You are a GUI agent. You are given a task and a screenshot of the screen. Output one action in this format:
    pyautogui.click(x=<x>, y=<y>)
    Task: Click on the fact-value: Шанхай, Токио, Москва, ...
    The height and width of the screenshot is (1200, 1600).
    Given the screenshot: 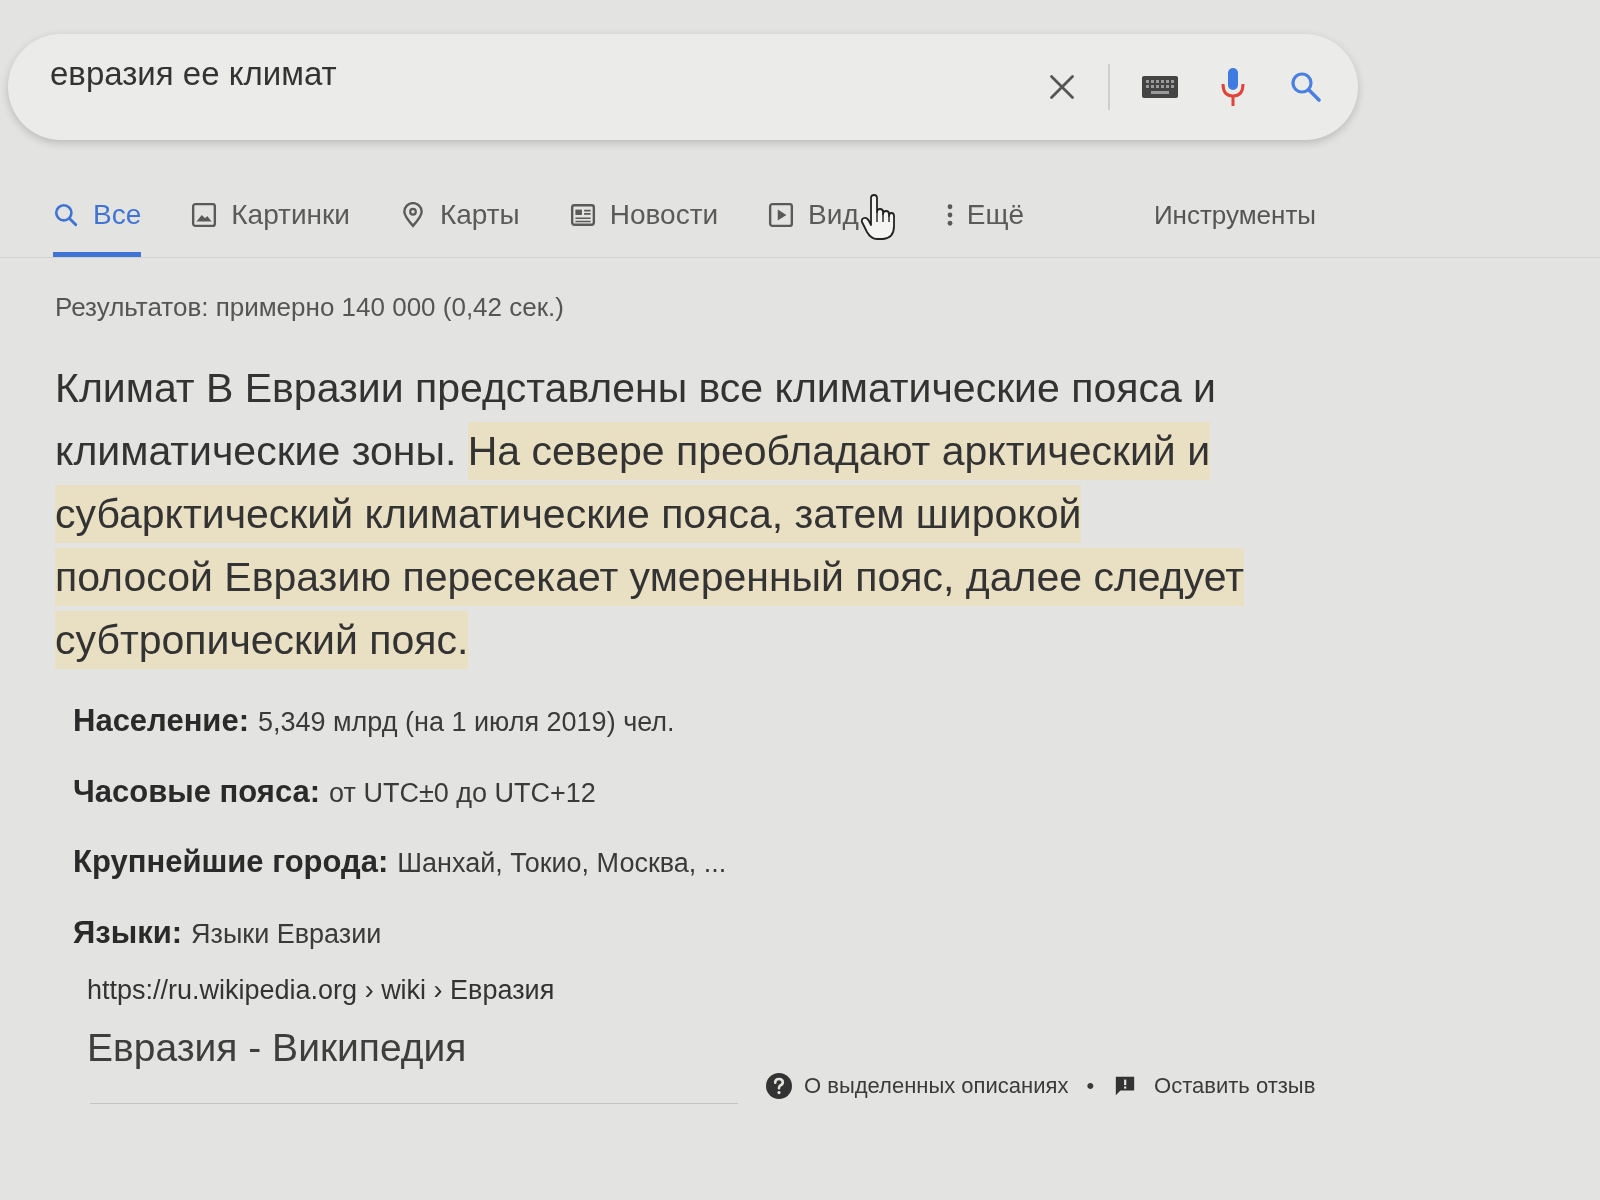 What is the action you would take?
    pyautogui.click(x=562, y=863)
    